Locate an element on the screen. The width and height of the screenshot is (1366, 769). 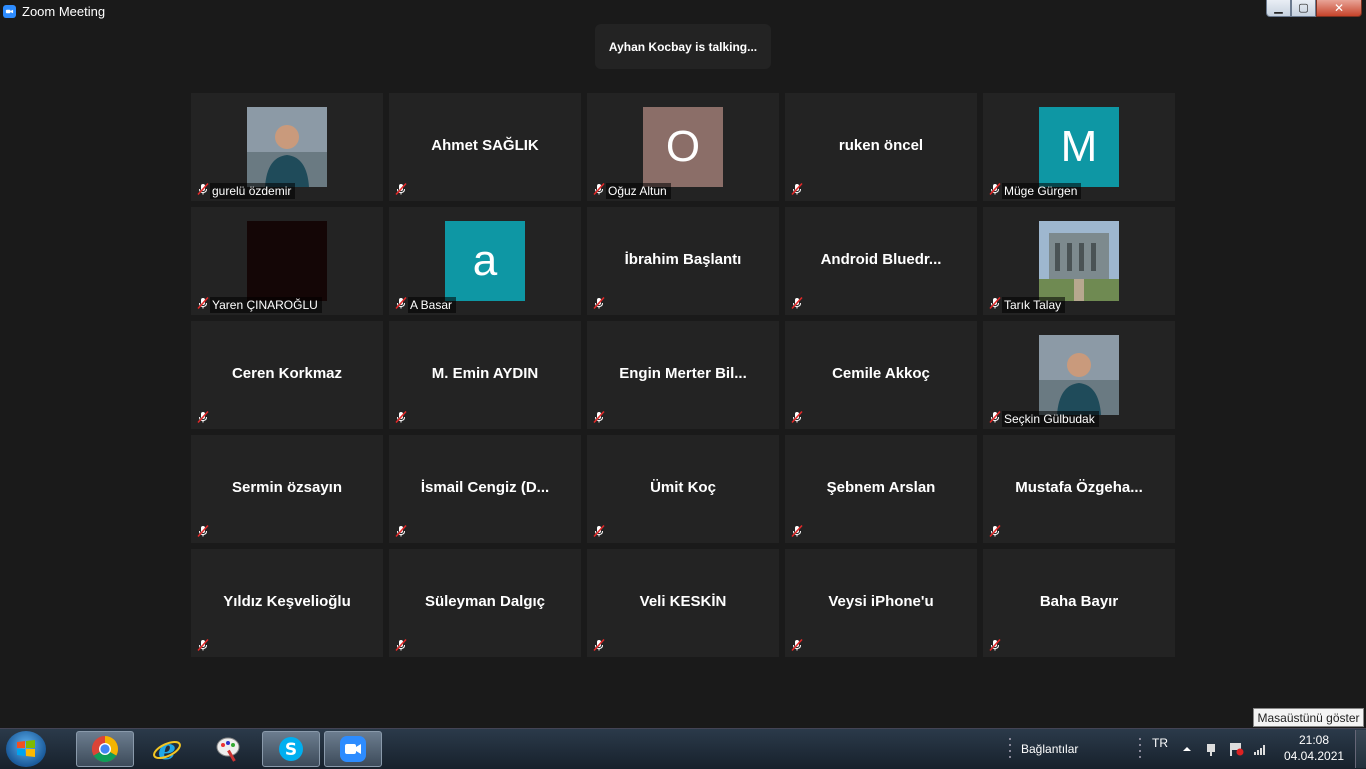
participant-tile: Ceren Korkmaz is located at coordinates (287, 375).